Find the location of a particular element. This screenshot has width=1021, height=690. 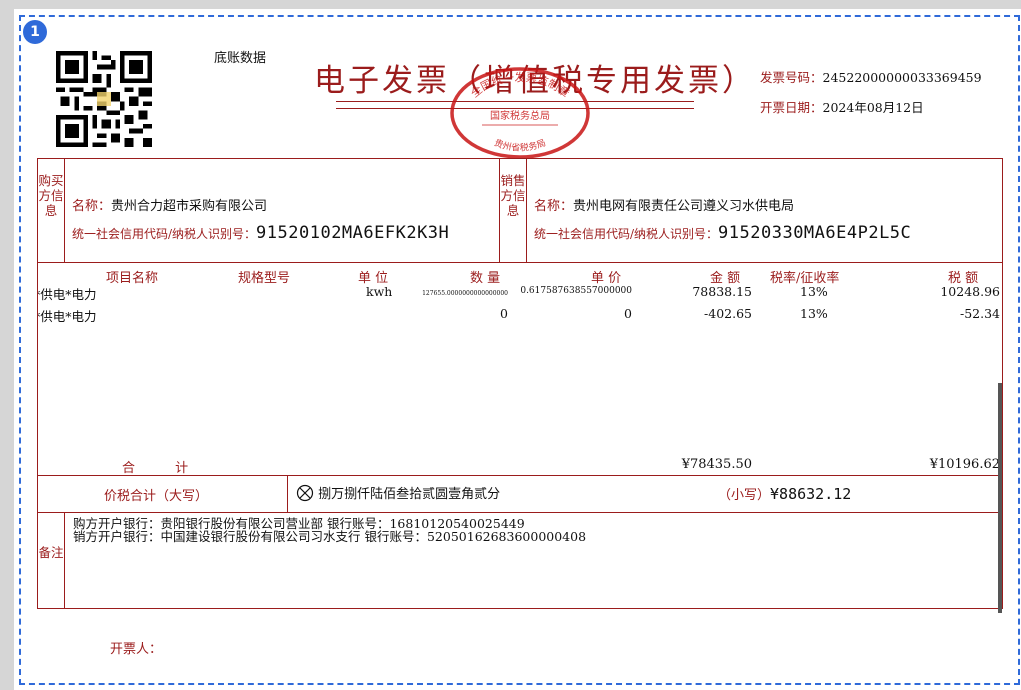

seller-tax-value: 91520330MA6E4P2L5C is located at coordinates (815, 233).